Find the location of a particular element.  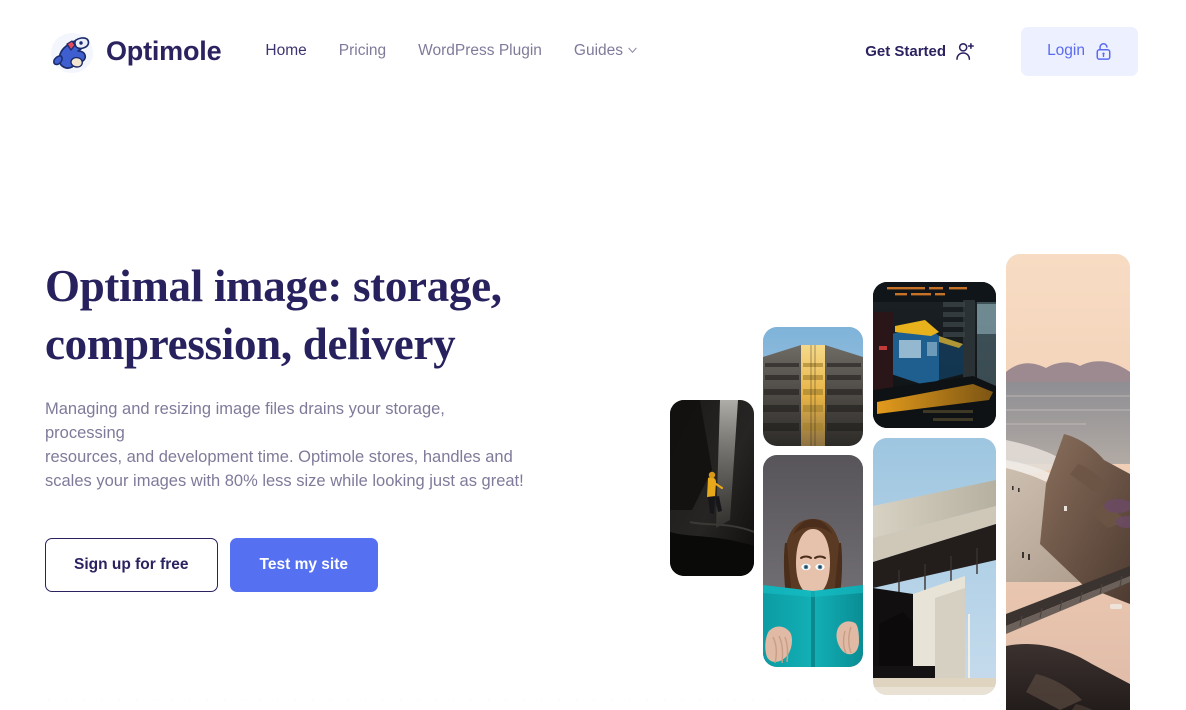

brand-name: Optimole is located at coordinates (164, 50).